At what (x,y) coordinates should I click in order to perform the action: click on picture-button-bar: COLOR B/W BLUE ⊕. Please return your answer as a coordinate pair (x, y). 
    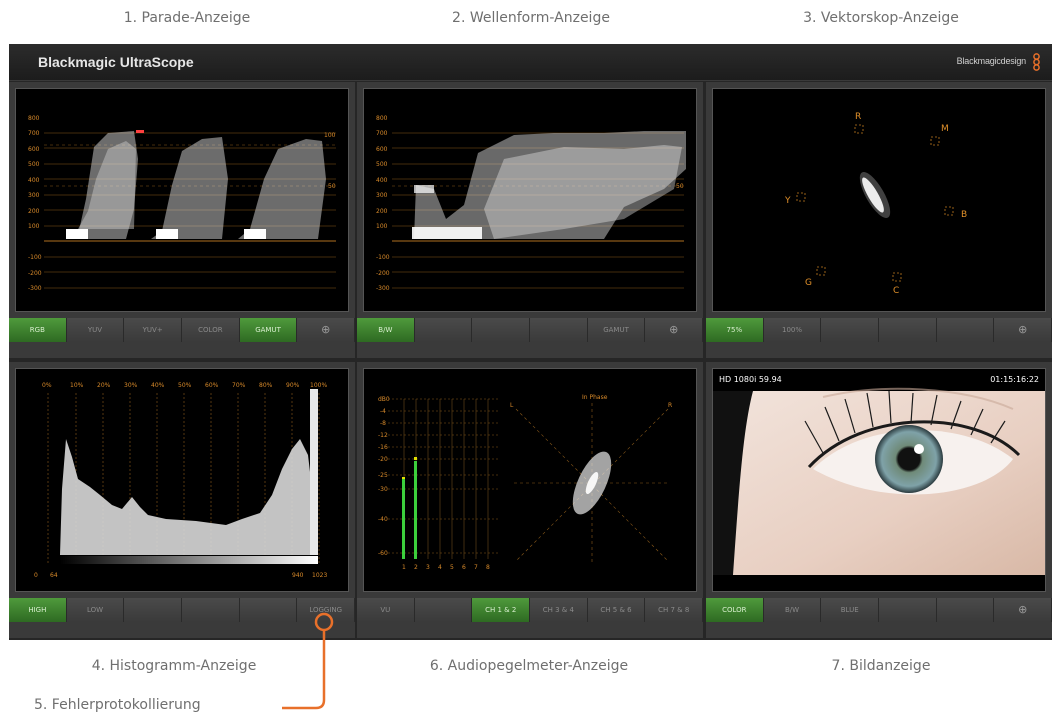
    Looking at the image, I should click on (879, 610).